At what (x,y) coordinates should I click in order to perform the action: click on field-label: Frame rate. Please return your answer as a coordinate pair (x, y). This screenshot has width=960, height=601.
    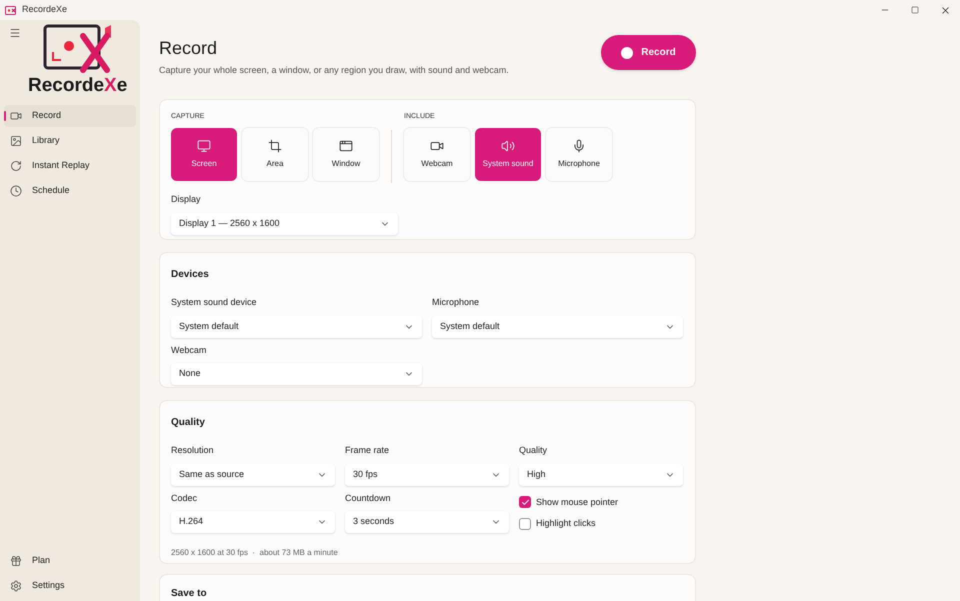
    Looking at the image, I should click on (367, 450).